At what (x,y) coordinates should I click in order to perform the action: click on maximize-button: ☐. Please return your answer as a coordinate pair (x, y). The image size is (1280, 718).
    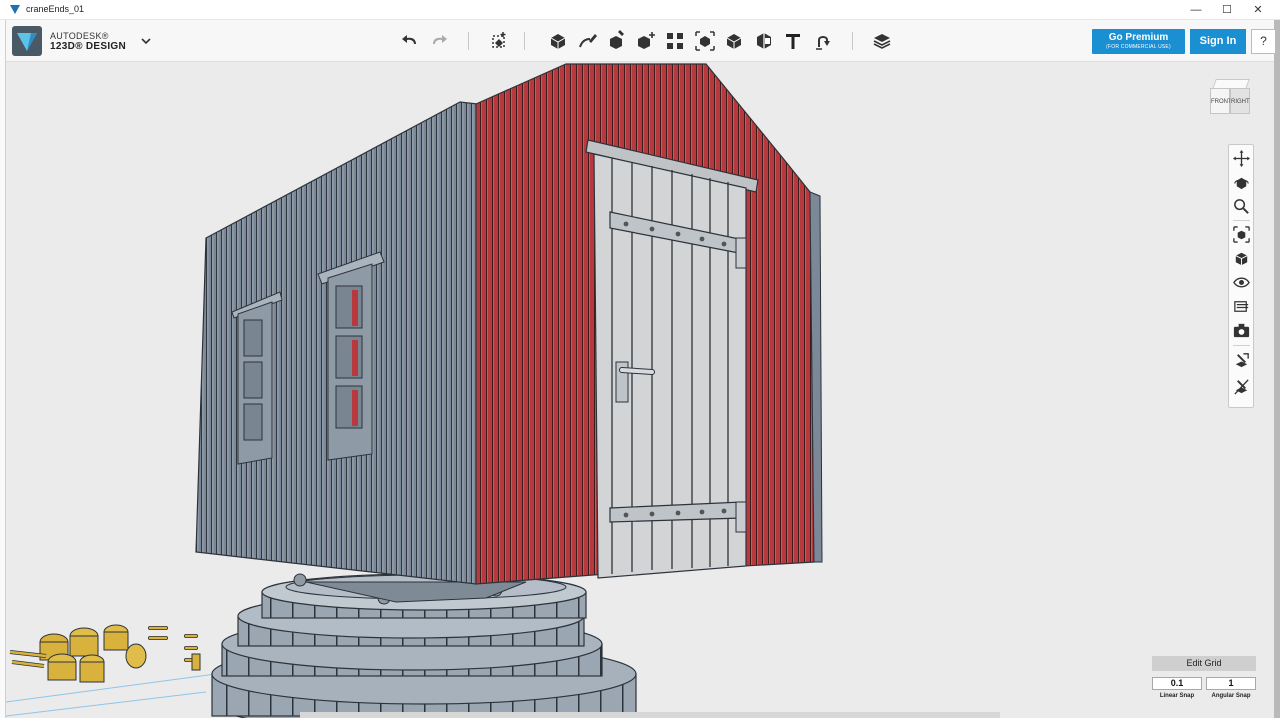
    Looking at the image, I should click on (1227, 10).